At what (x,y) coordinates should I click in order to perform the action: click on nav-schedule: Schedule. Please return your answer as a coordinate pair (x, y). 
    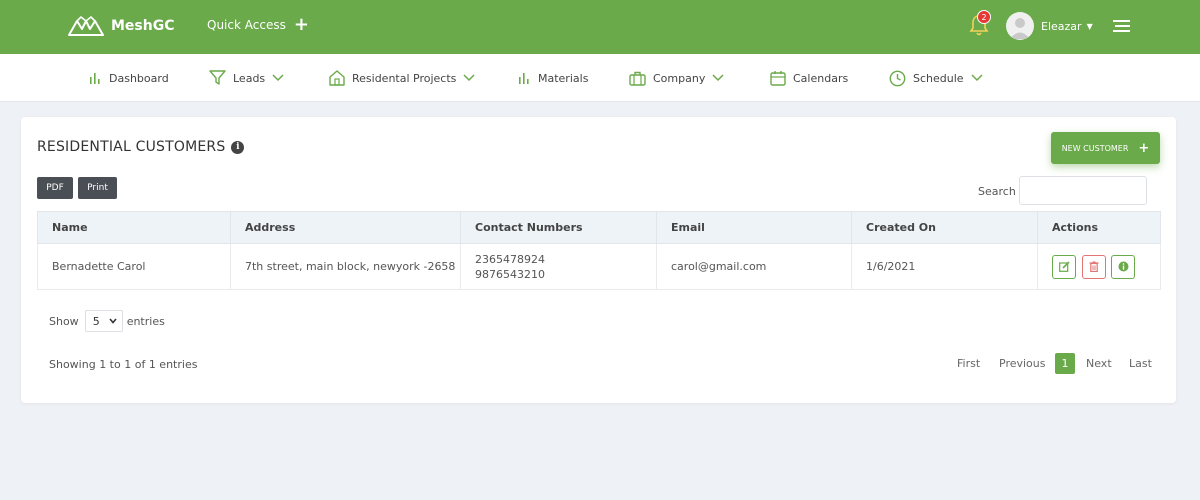
    Looking at the image, I should click on (939, 78).